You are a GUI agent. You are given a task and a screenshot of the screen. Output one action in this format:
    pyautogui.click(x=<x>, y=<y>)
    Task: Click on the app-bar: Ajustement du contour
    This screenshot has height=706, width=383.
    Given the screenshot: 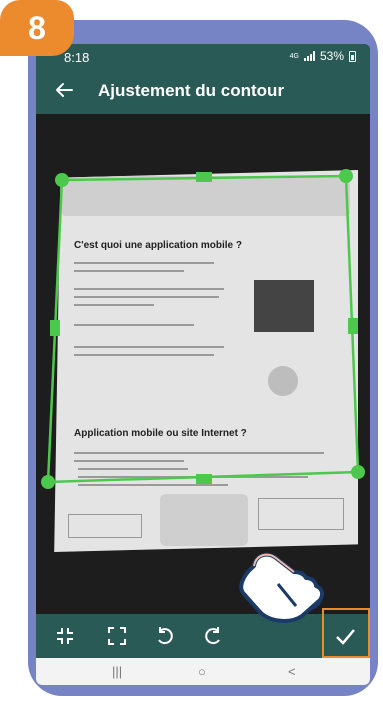 What is the action you would take?
    pyautogui.click(x=203, y=91)
    